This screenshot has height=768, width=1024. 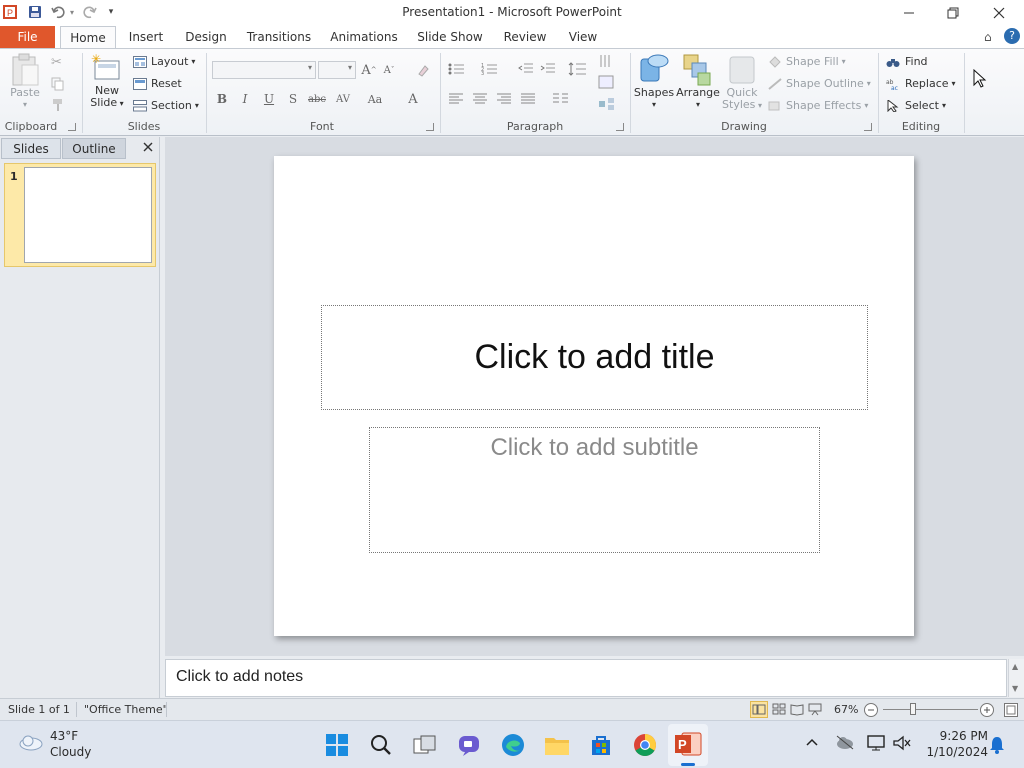 I want to click on tab-insert: Insert, so click(x=146, y=37).